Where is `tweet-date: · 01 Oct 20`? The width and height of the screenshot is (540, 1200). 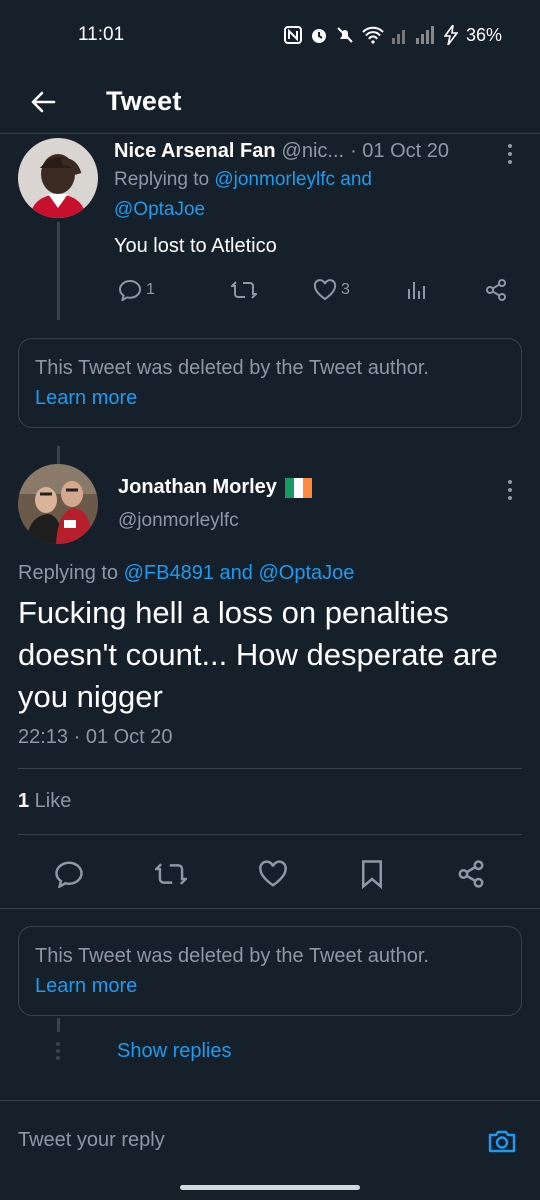 tweet-date: · 01 Oct 20 is located at coordinates (400, 151).